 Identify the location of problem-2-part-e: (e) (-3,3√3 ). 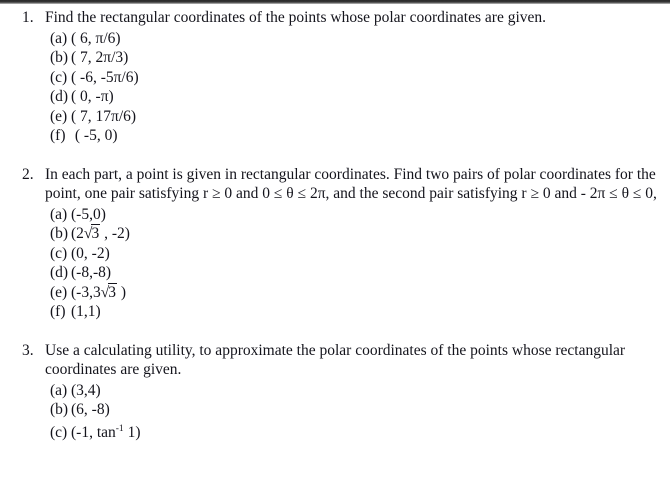
(353, 292).